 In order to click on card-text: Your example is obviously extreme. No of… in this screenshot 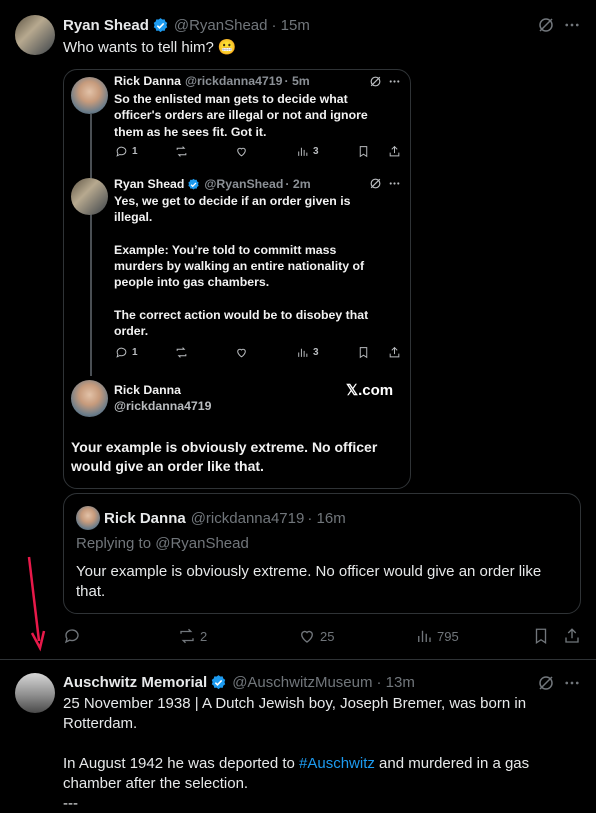, I will do `click(236, 457)`.